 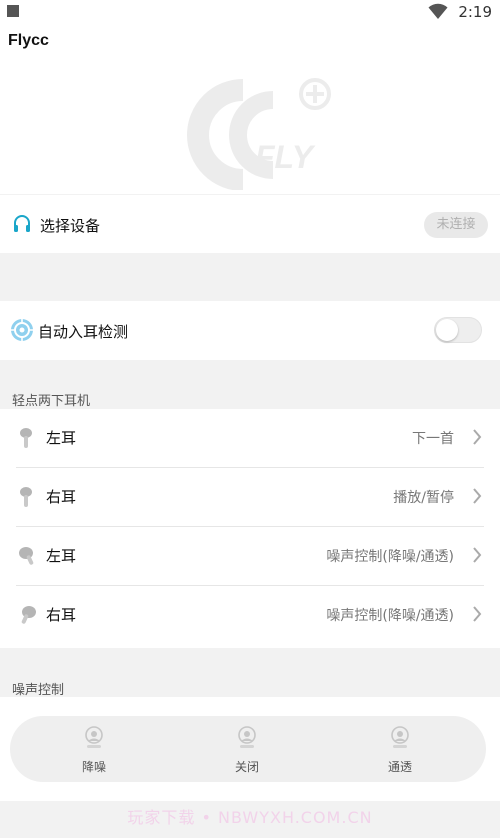 What do you see at coordinates (94, 750) in the screenshot?
I see `noise-option-anc: 降噪` at bounding box center [94, 750].